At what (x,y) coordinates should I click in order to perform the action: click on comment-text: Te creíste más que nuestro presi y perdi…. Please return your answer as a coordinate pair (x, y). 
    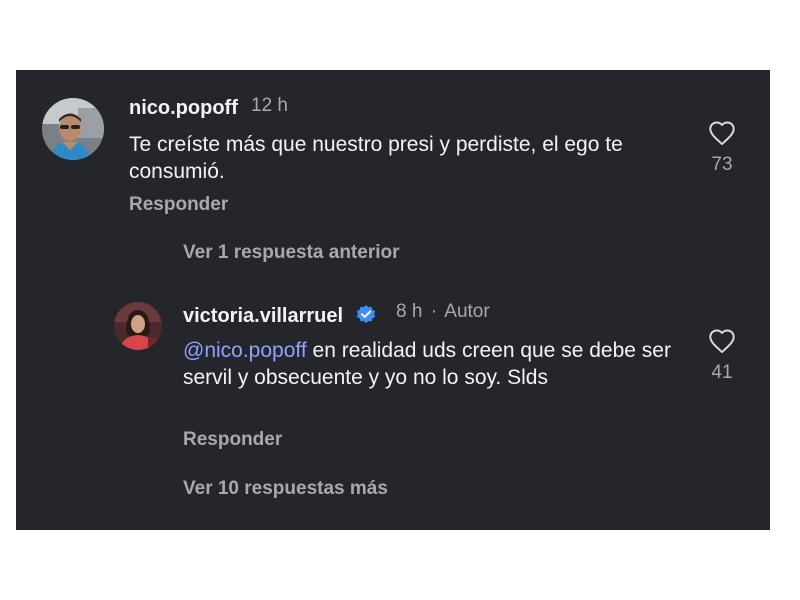
    Looking at the image, I should click on (376, 158).